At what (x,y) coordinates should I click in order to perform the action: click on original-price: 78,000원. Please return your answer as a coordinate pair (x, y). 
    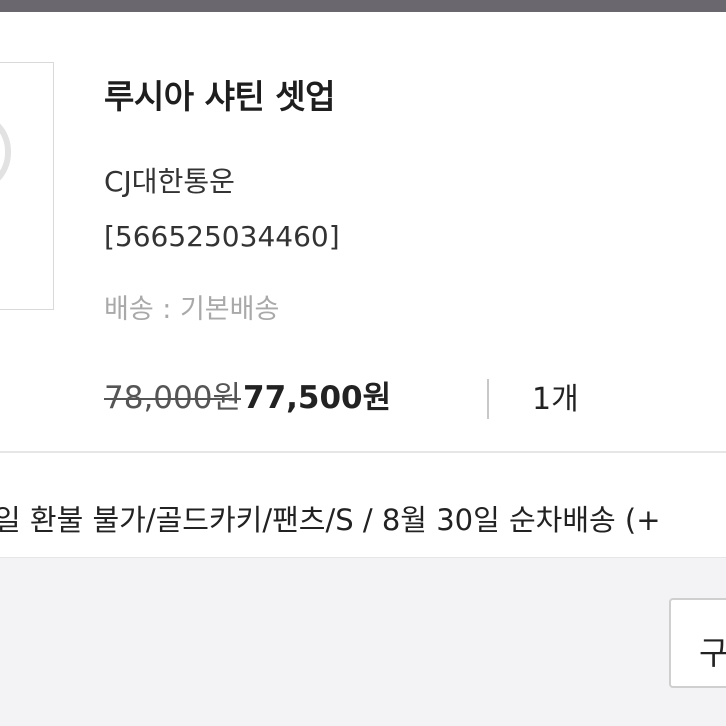
    Looking at the image, I should click on (172, 398).